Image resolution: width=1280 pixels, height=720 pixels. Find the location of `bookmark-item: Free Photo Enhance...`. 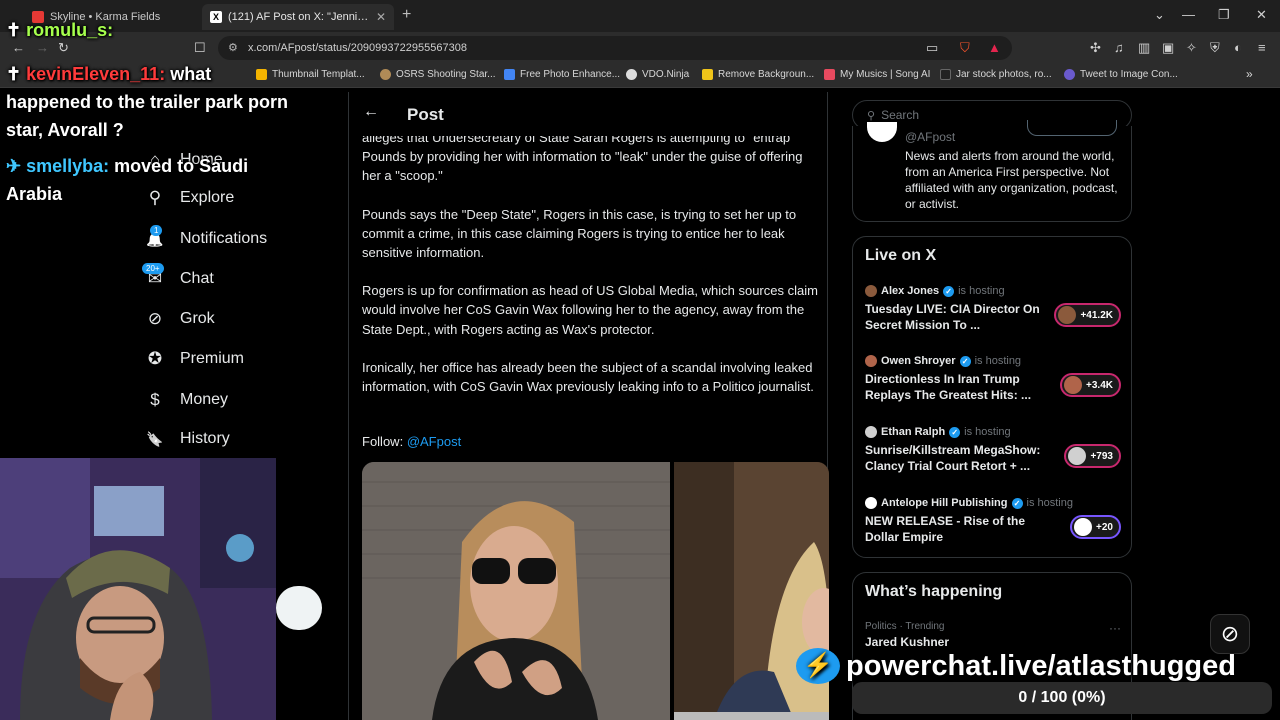

bookmark-item: Free Photo Enhance... is located at coordinates (562, 74).